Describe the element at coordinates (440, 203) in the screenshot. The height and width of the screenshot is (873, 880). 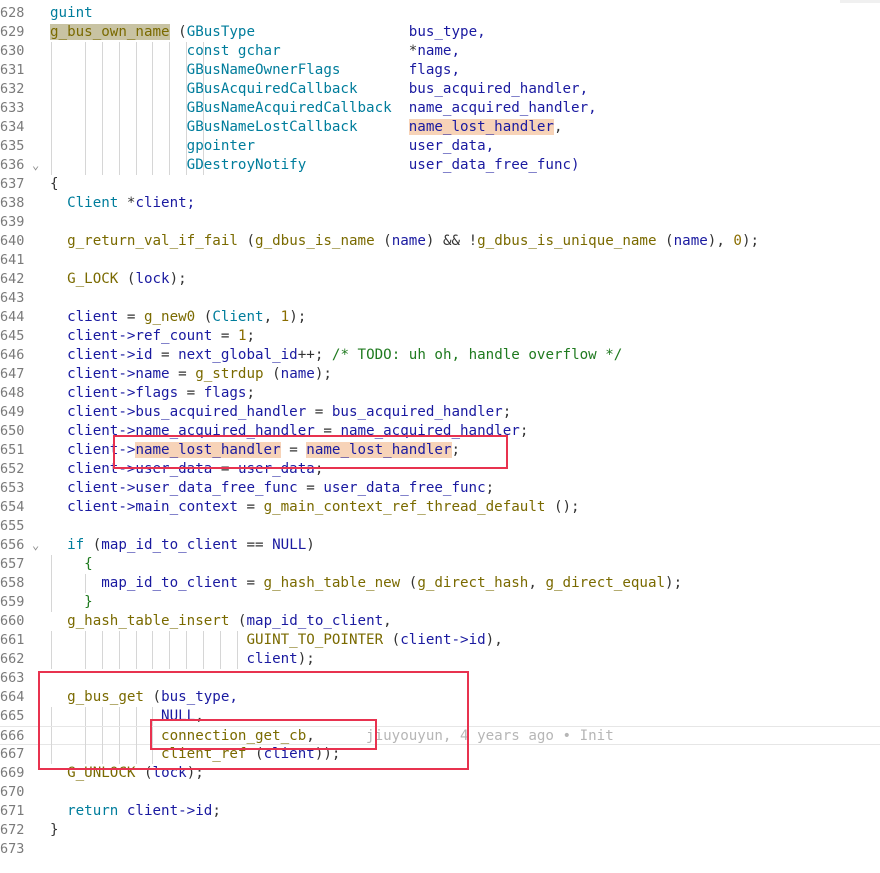
I see `code-line: 638 Client *client;` at that location.